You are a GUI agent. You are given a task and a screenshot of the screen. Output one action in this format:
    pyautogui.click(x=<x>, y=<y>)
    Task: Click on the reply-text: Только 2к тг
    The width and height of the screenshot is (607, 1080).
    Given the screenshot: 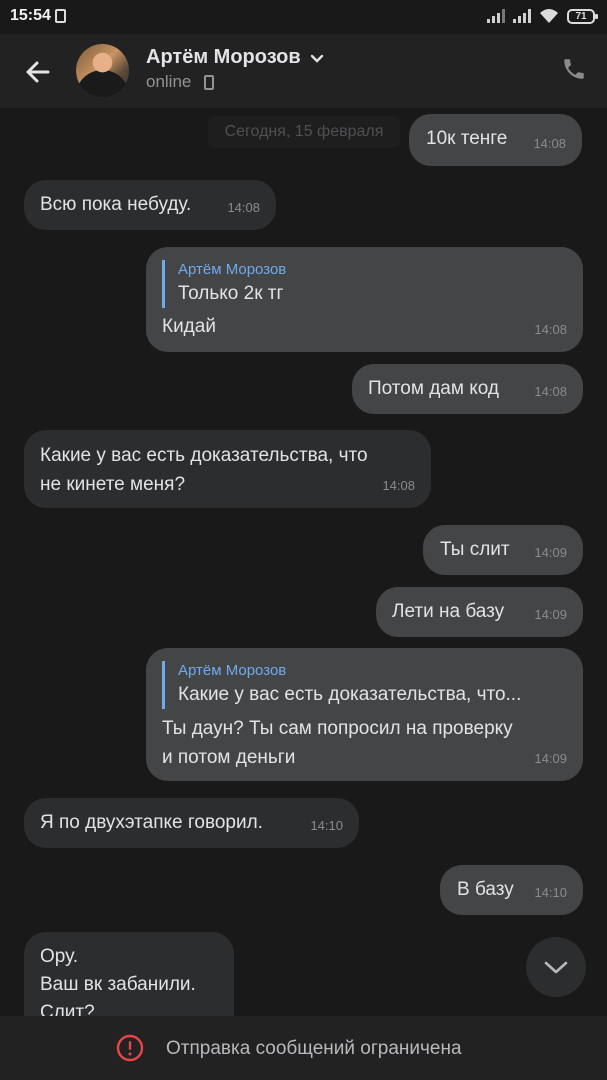 What is the action you would take?
    pyautogui.click(x=231, y=293)
    